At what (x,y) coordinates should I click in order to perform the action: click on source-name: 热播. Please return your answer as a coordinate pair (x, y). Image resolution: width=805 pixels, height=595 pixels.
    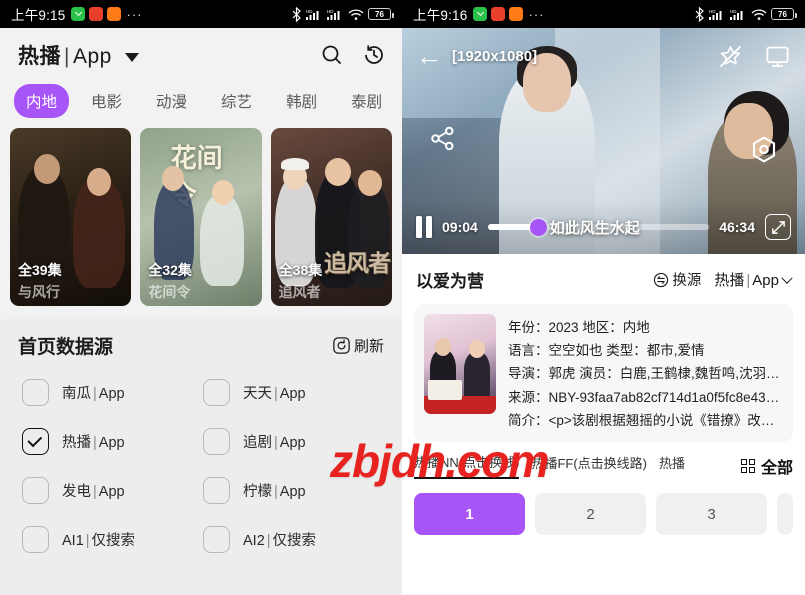
    Looking at the image, I should click on (39, 56).